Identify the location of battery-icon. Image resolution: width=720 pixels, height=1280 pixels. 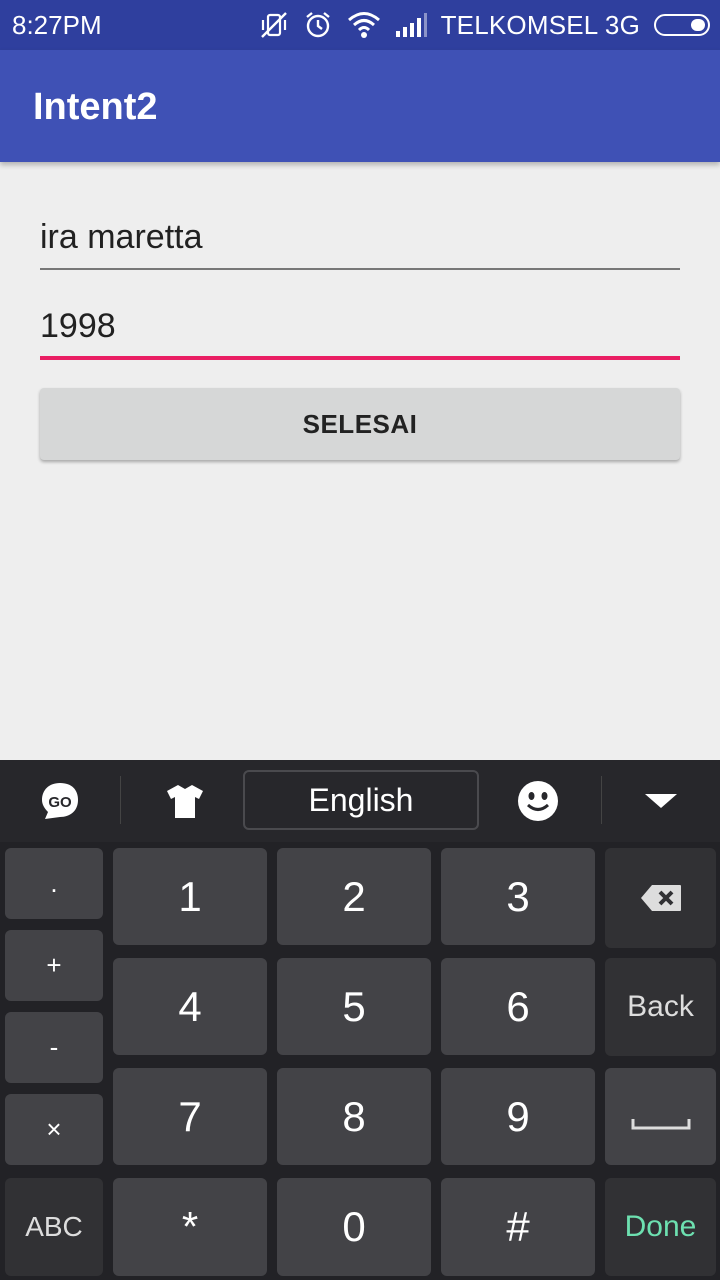
(682, 25).